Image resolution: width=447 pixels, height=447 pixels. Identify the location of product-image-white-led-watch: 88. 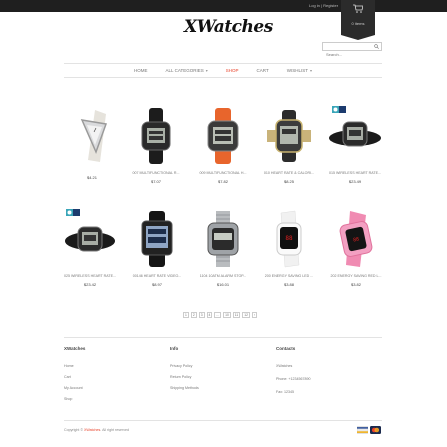
(289, 239).